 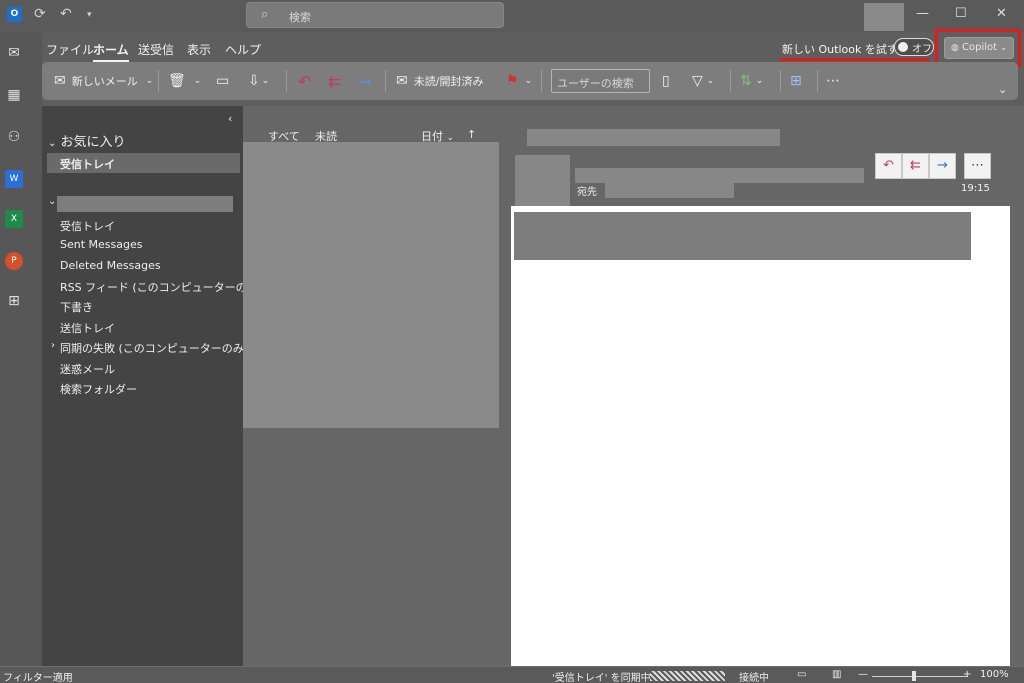 What do you see at coordinates (512, 16) in the screenshot?
I see `title-bar: O ⟳ ↶ ▾ ⌕ 検索 — ☐ ✕` at bounding box center [512, 16].